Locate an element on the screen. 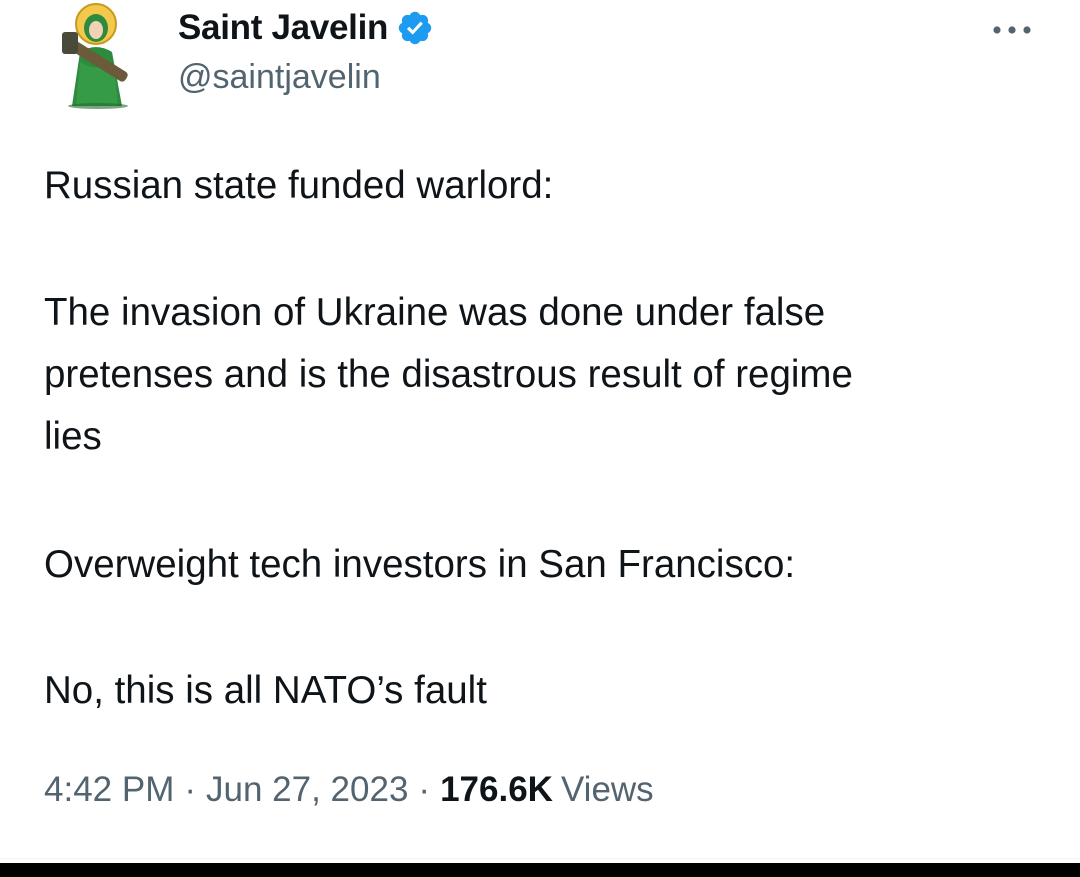 Image resolution: width=1080 pixels, height=877 pixels. verified-badge-icon is located at coordinates (415, 28).